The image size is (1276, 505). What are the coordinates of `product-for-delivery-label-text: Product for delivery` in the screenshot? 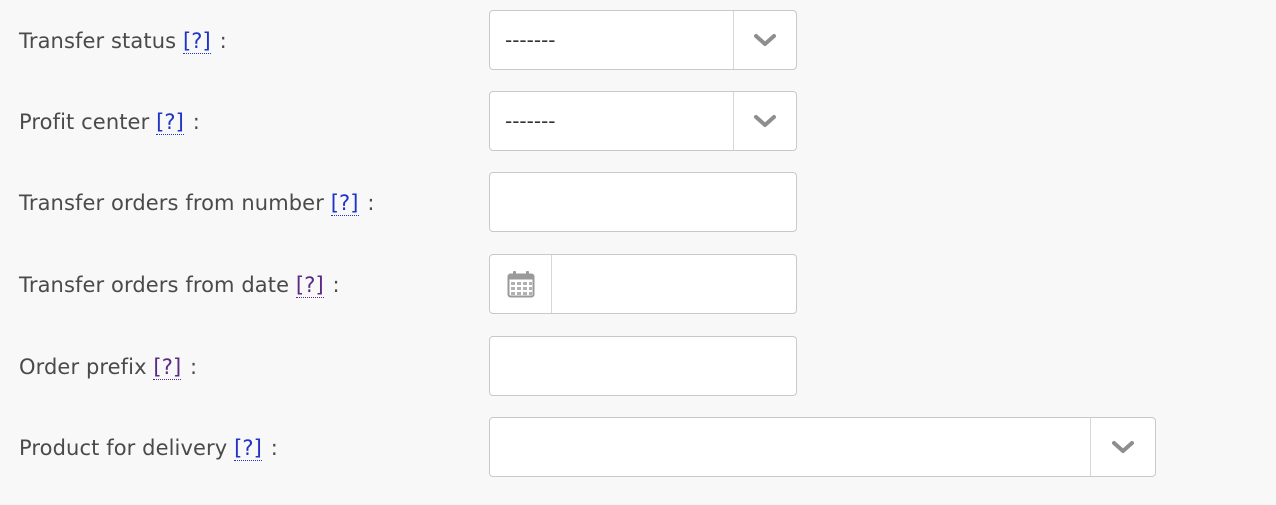 It's located at (123, 448).